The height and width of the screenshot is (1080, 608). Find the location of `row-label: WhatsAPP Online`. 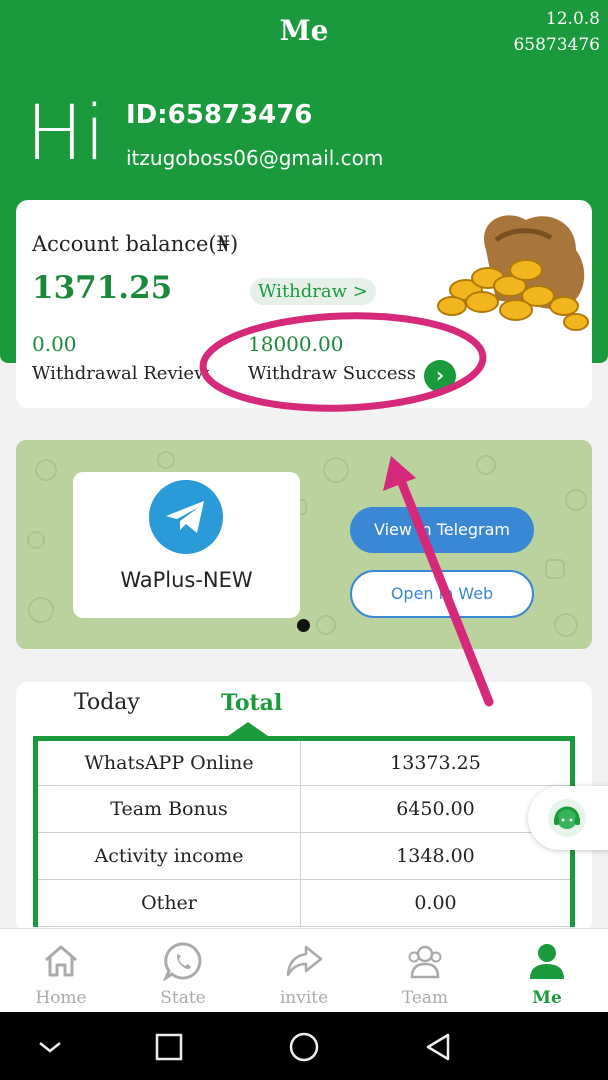

row-label: WhatsAPP Online is located at coordinates (168, 762).